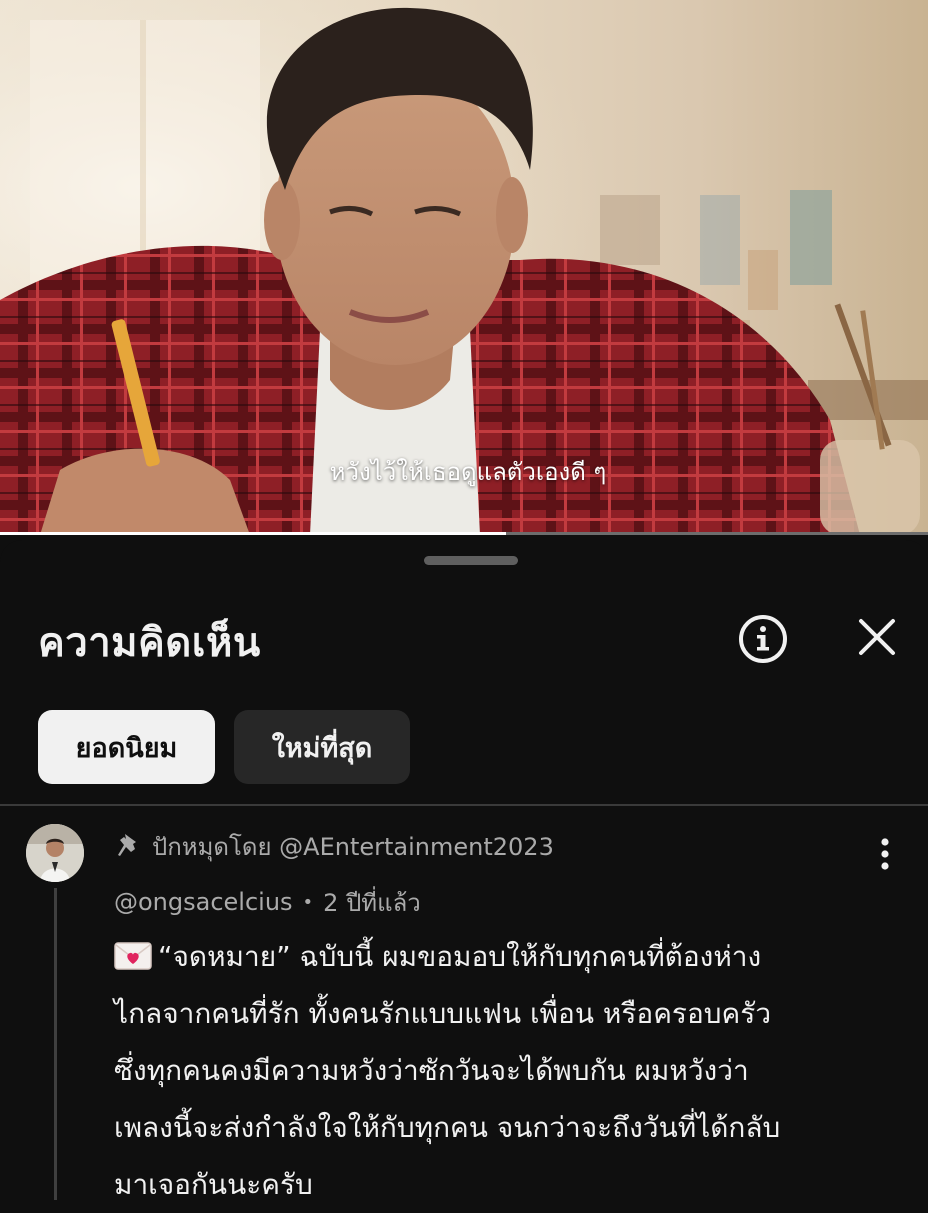  Describe the element at coordinates (133, 956) in the screenshot. I see `love-letter-icon` at that location.